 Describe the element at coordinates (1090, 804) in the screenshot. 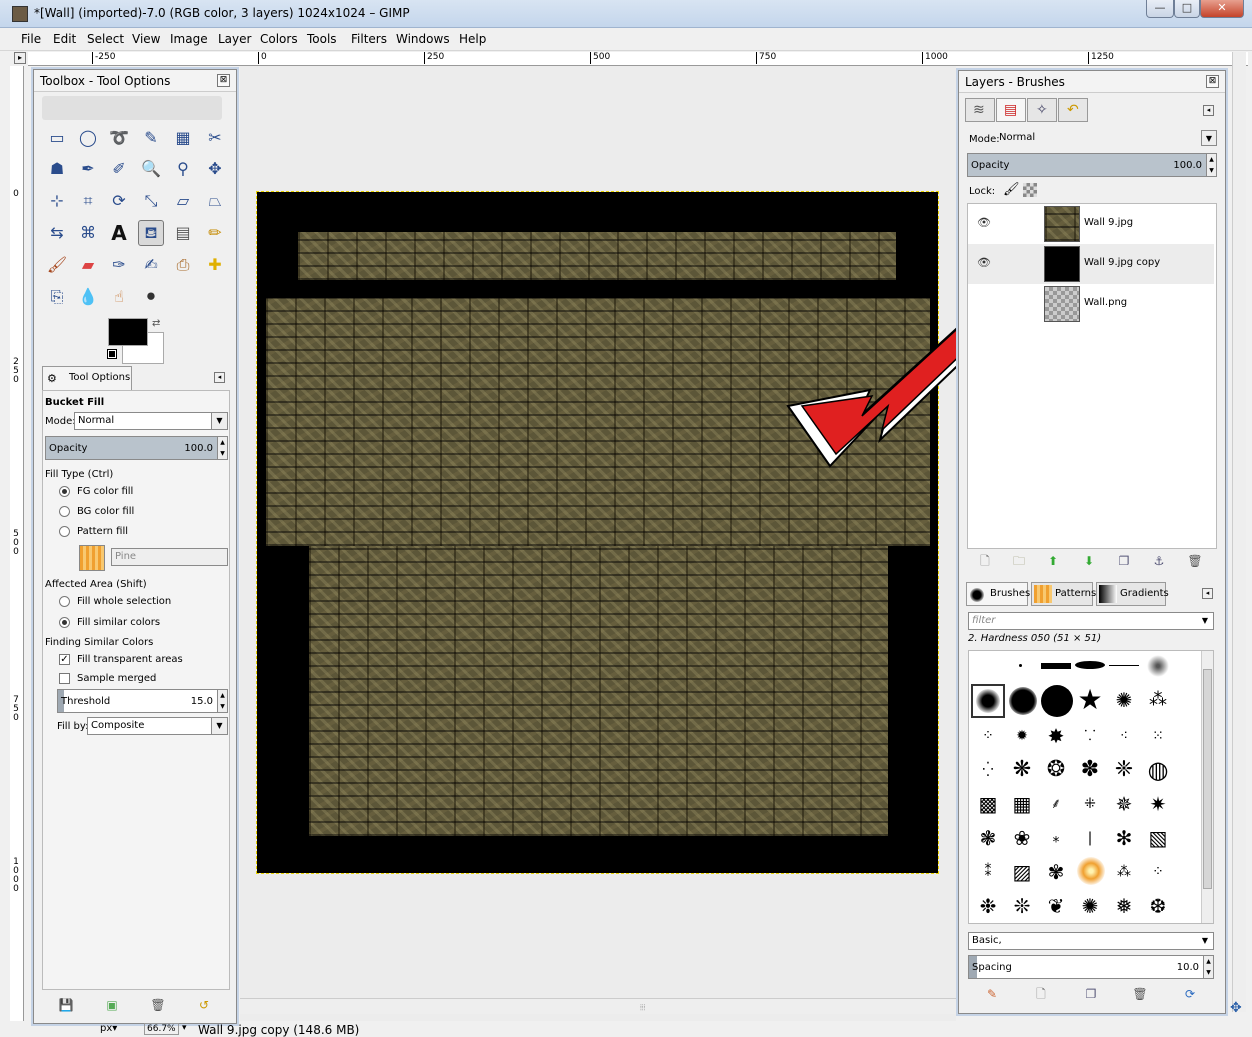

I see `brush-item: ⁜` at that location.